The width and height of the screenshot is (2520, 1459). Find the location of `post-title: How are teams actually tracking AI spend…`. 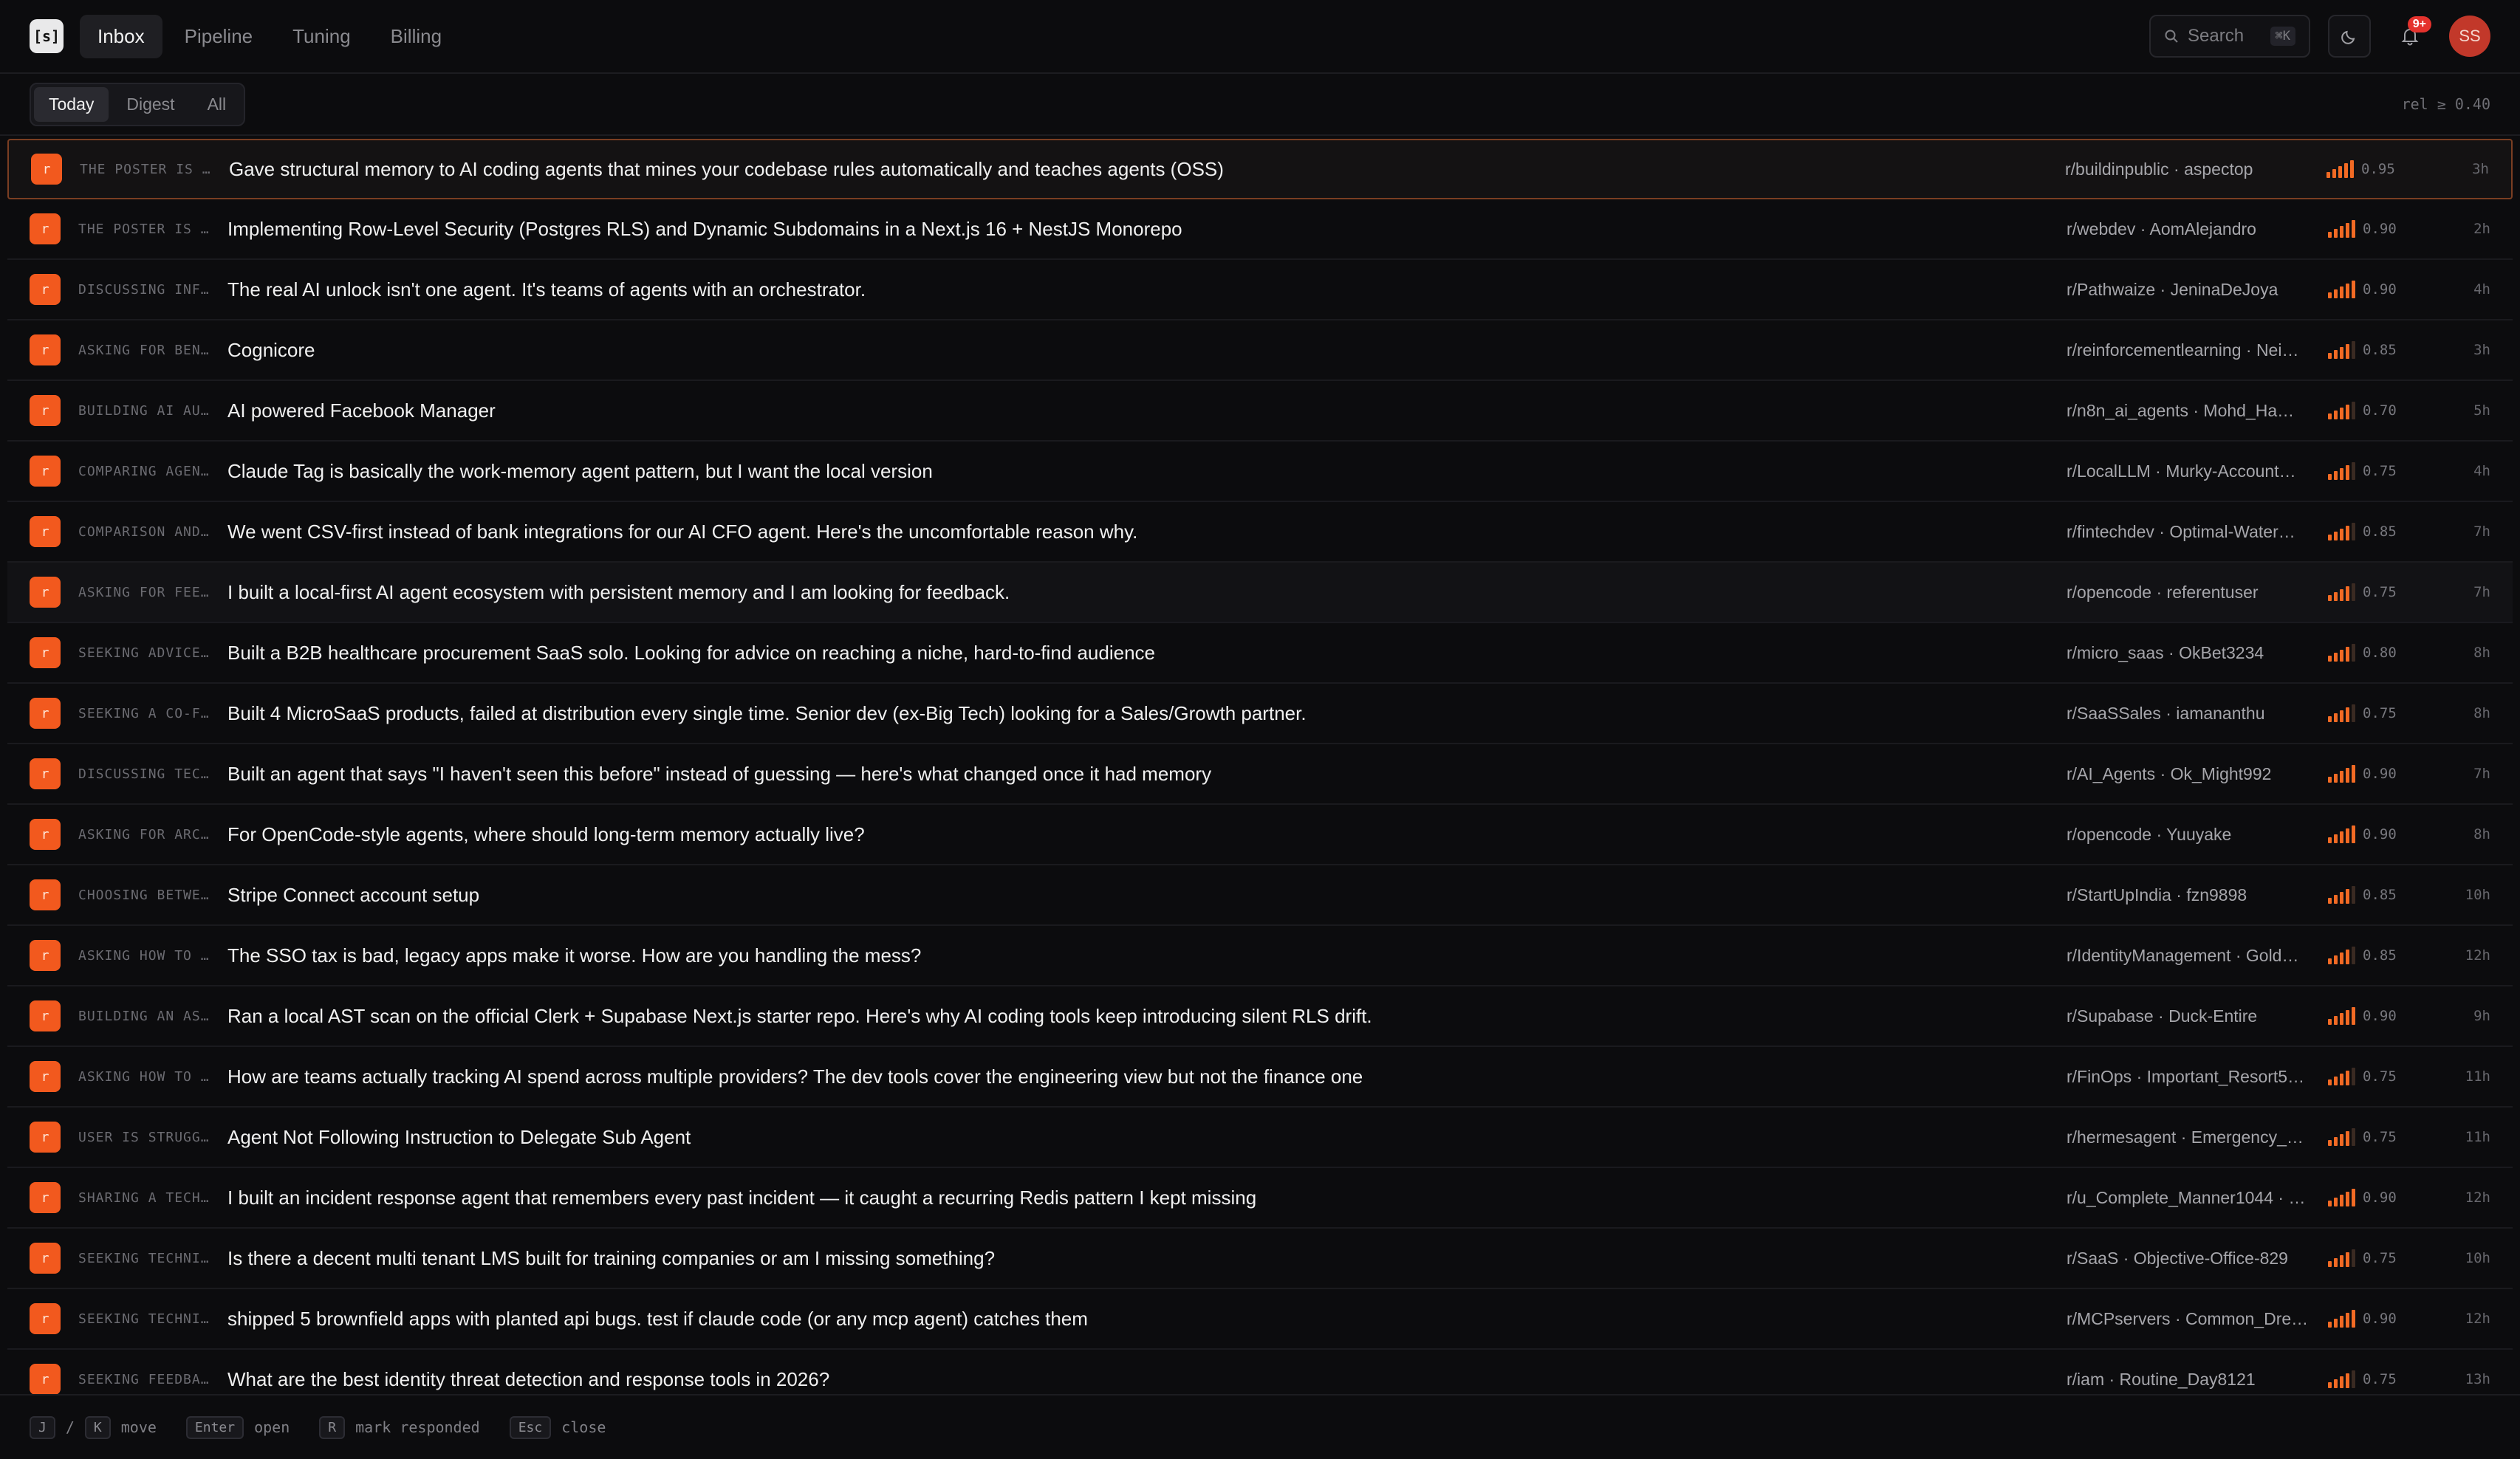

post-title: How are teams actually tracking AI spend… is located at coordinates (1147, 1076).